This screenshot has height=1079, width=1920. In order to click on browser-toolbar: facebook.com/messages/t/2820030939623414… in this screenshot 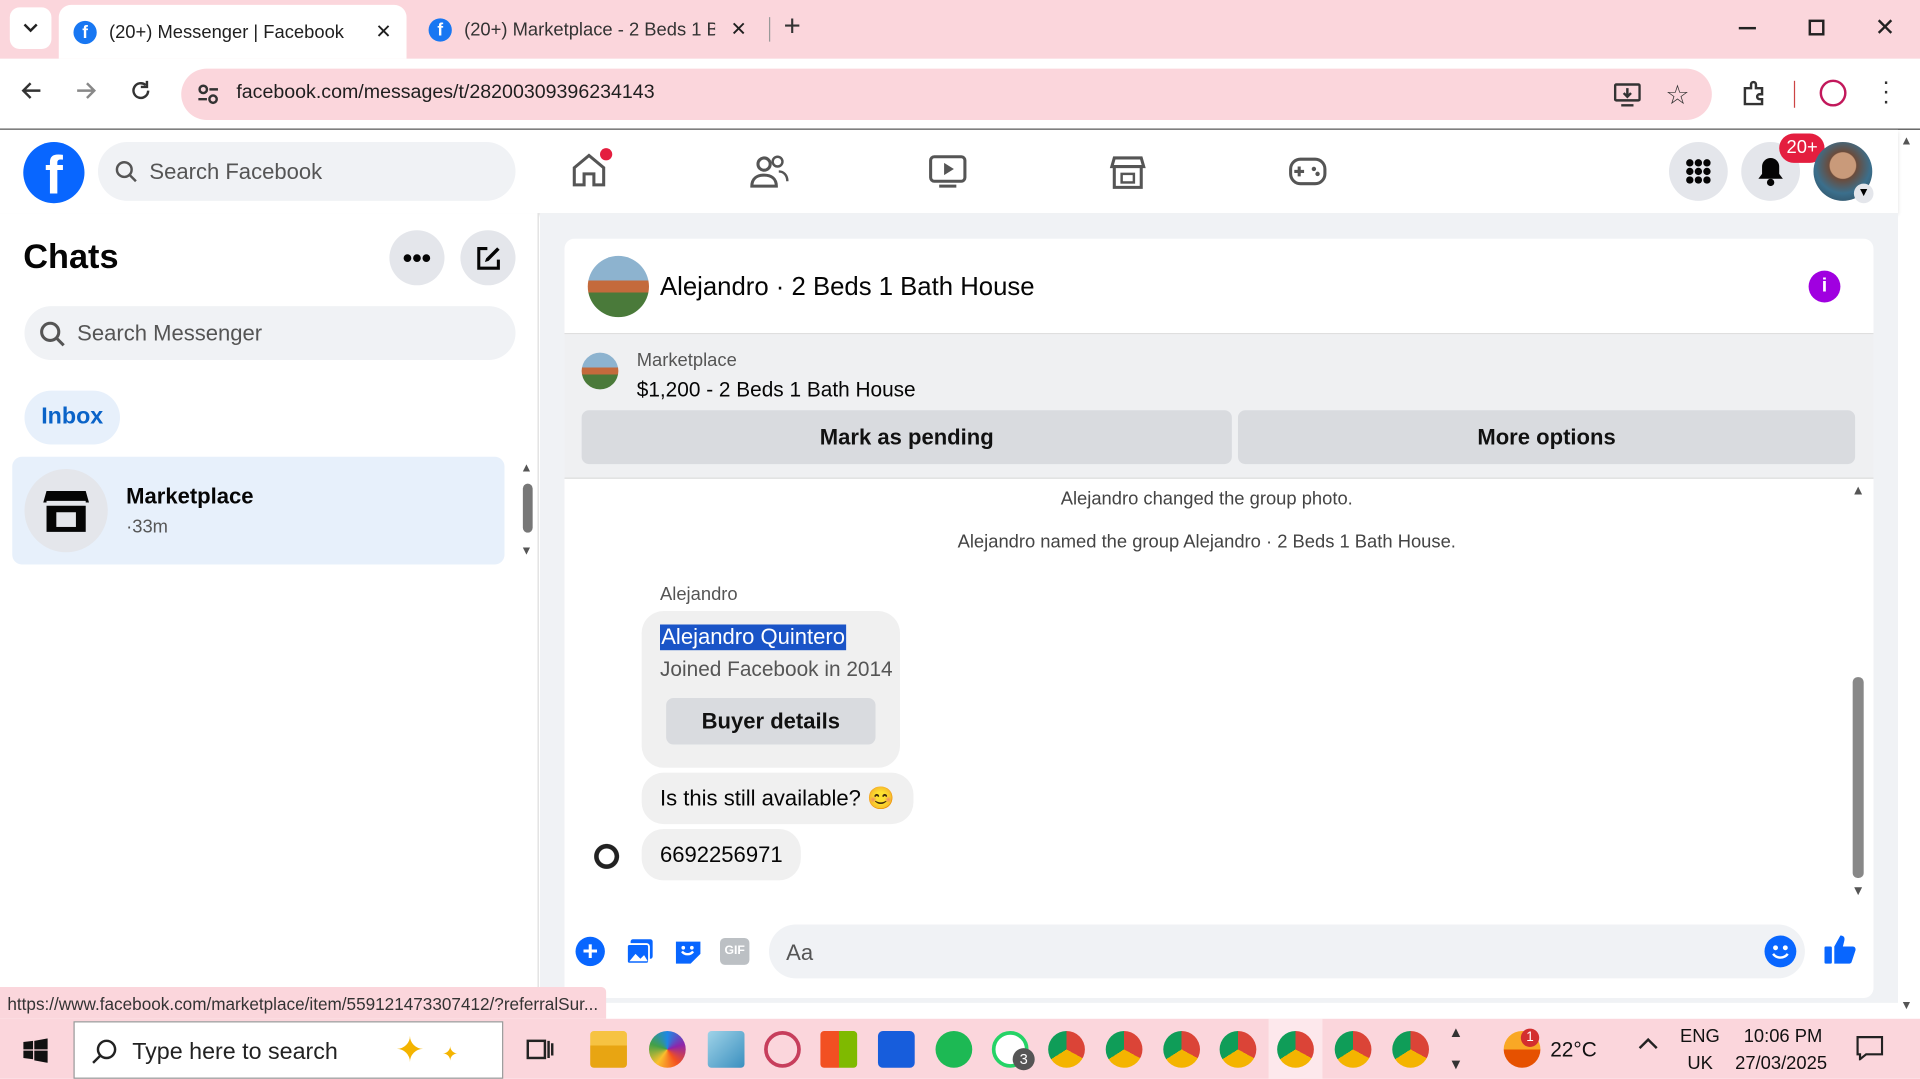, I will do `click(960, 94)`.